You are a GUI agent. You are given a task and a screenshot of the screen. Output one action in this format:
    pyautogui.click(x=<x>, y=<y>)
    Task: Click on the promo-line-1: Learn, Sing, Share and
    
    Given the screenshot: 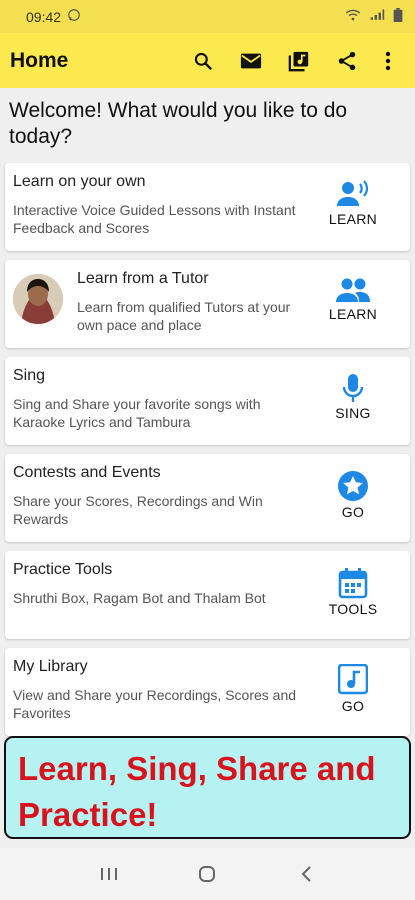 What is the action you would take?
    pyautogui.click(x=197, y=768)
    